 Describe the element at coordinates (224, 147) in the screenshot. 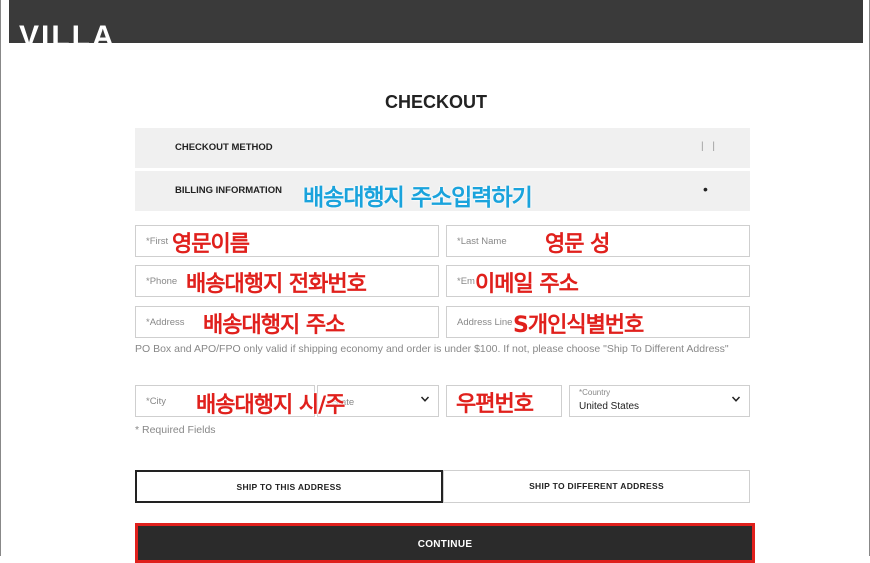

I see `step-label: CHECKOUT METHOD` at that location.